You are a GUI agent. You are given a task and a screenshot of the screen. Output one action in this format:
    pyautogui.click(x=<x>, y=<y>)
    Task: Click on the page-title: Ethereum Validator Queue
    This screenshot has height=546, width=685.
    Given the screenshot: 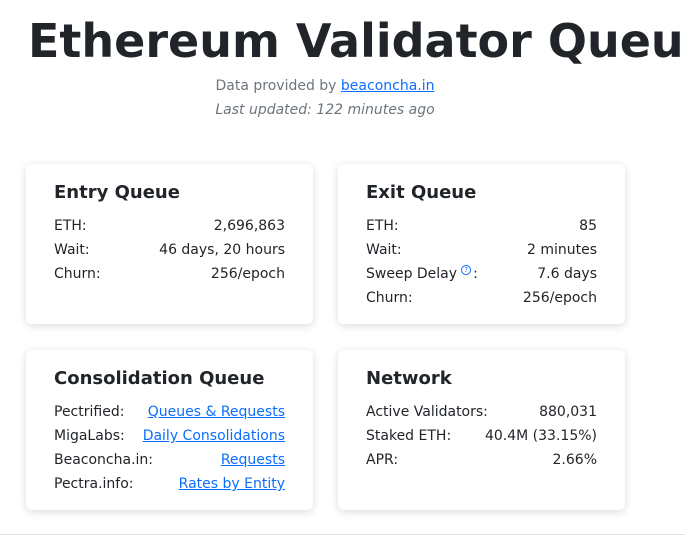 What is the action you would take?
    pyautogui.click(x=356, y=41)
    